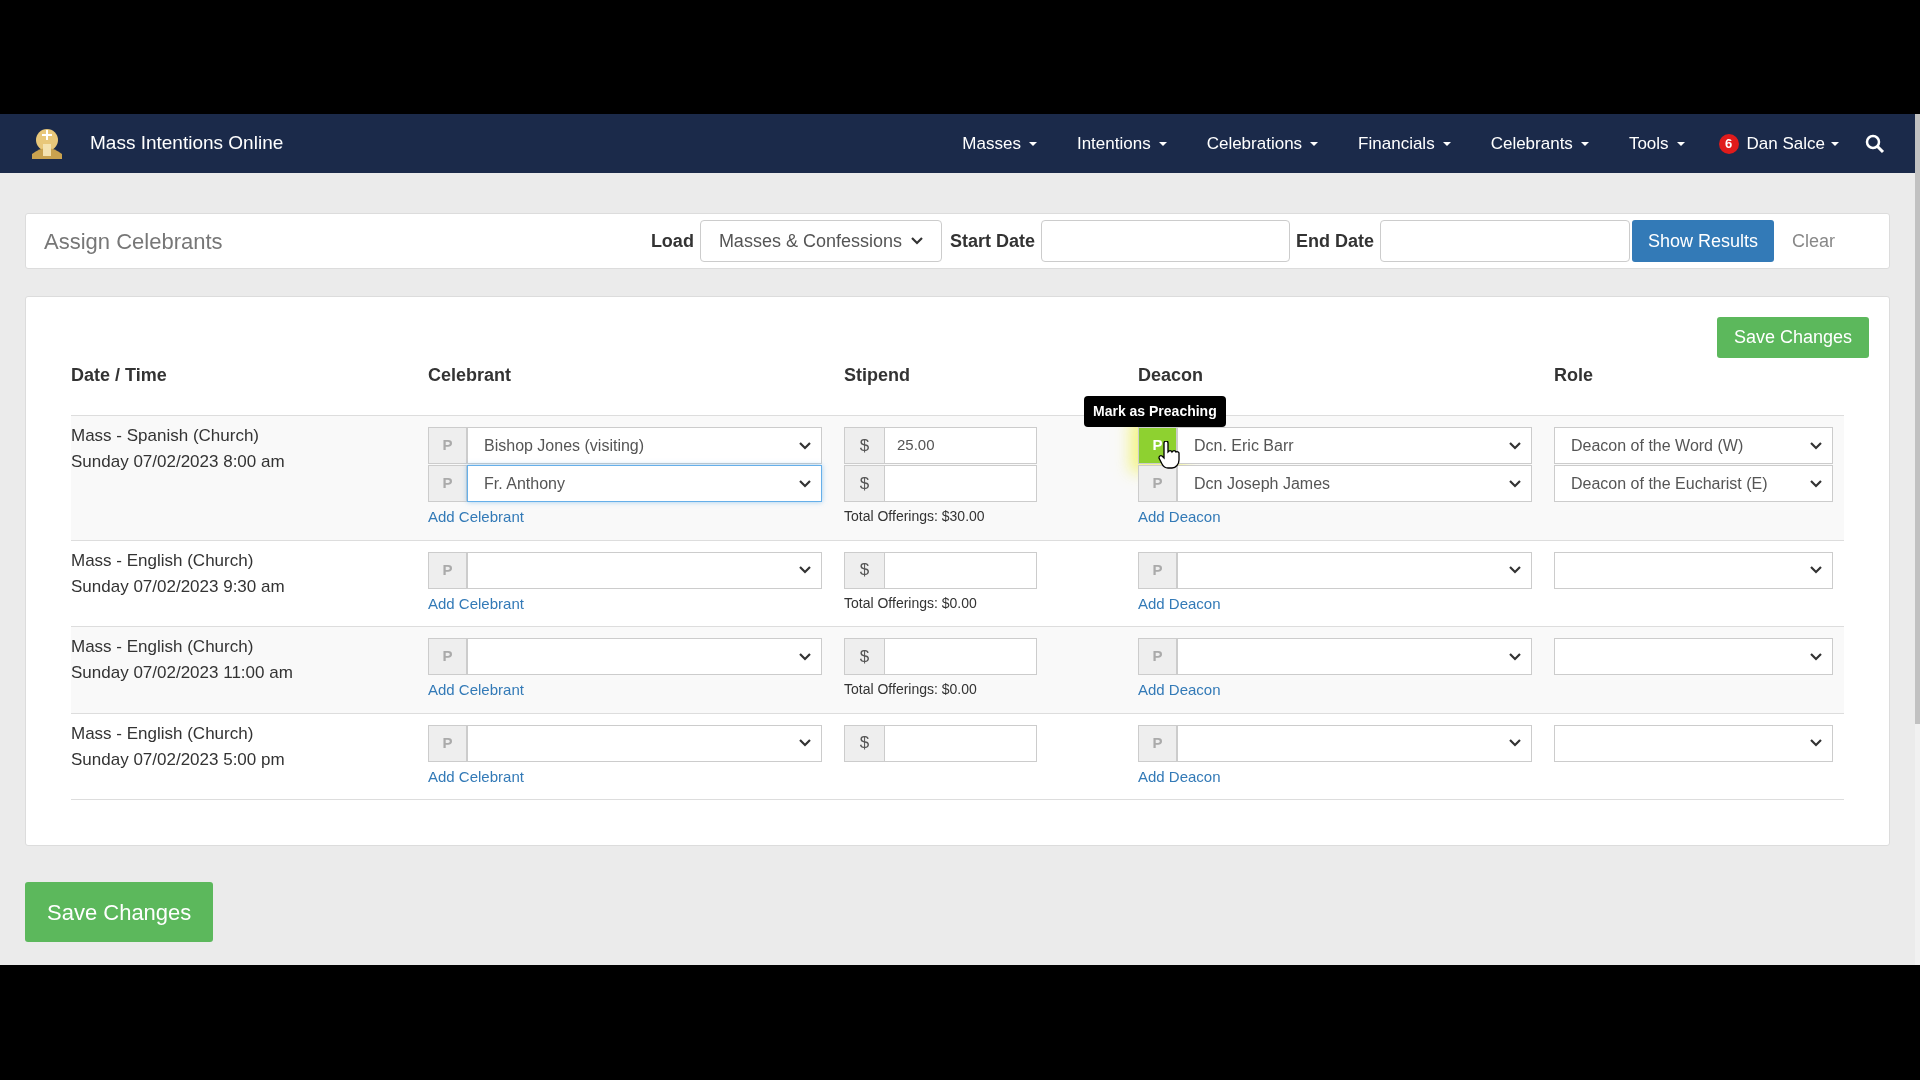 The image size is (1920, 1080). What do you see at coordinates (1728, 143) in the screenshot?
I see `notification-badge: 6` at bounding box center [1728, 143].